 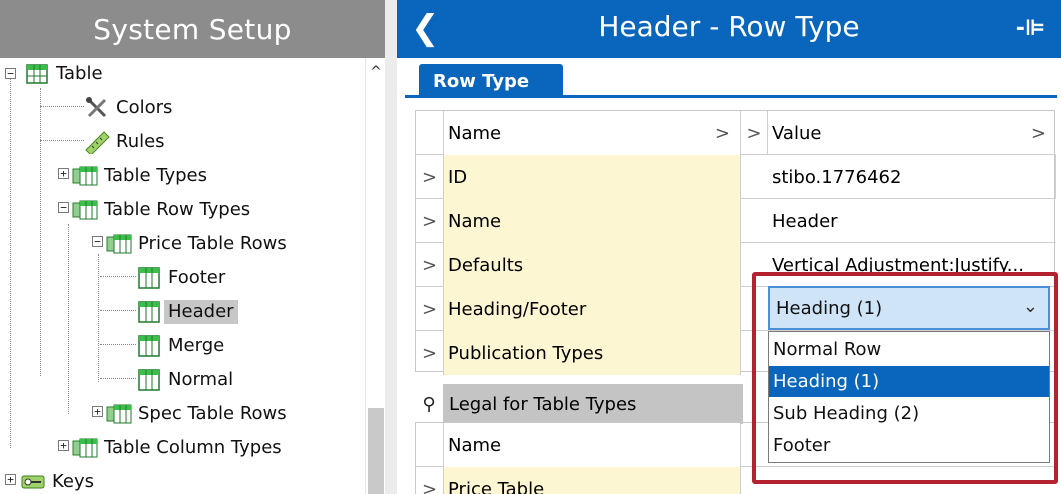 I want to click on tree-node-merge: Merge, so click(x=182, y=346).